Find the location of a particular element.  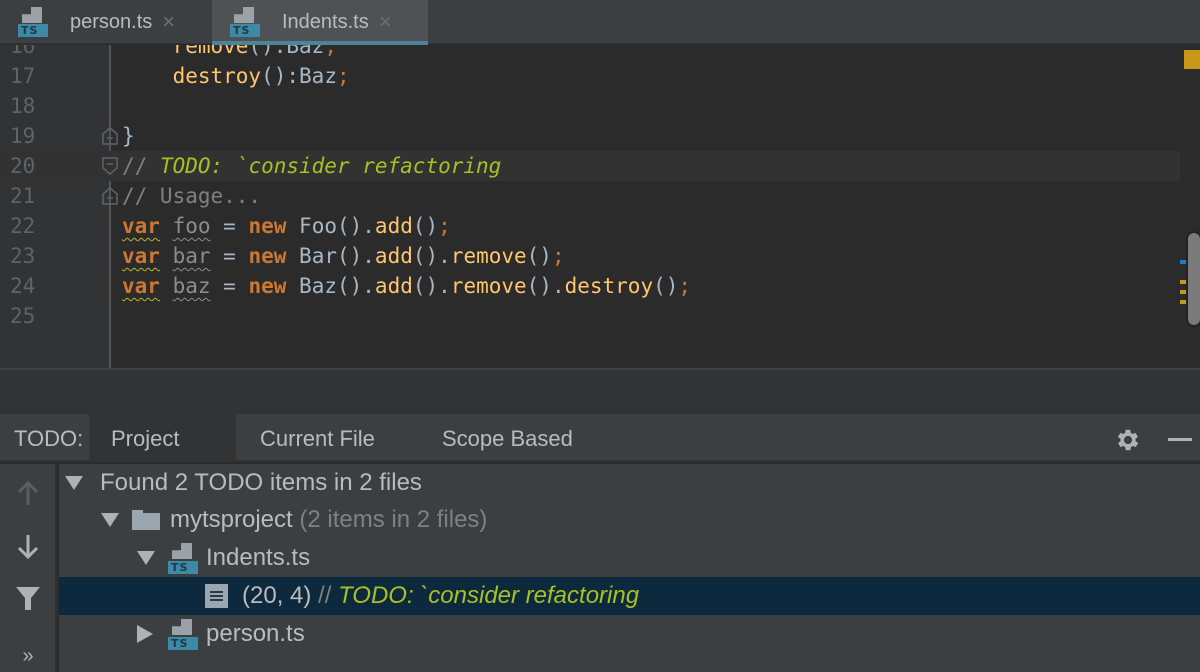

code-line: 17 destroy():Baz; is located at coordinates (590, 76).